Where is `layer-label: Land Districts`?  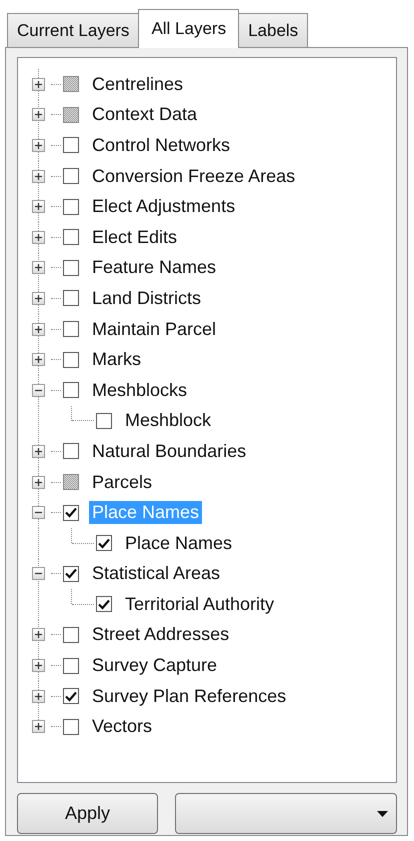
layer-label: Land Districts is located at coordinates (146, 298).